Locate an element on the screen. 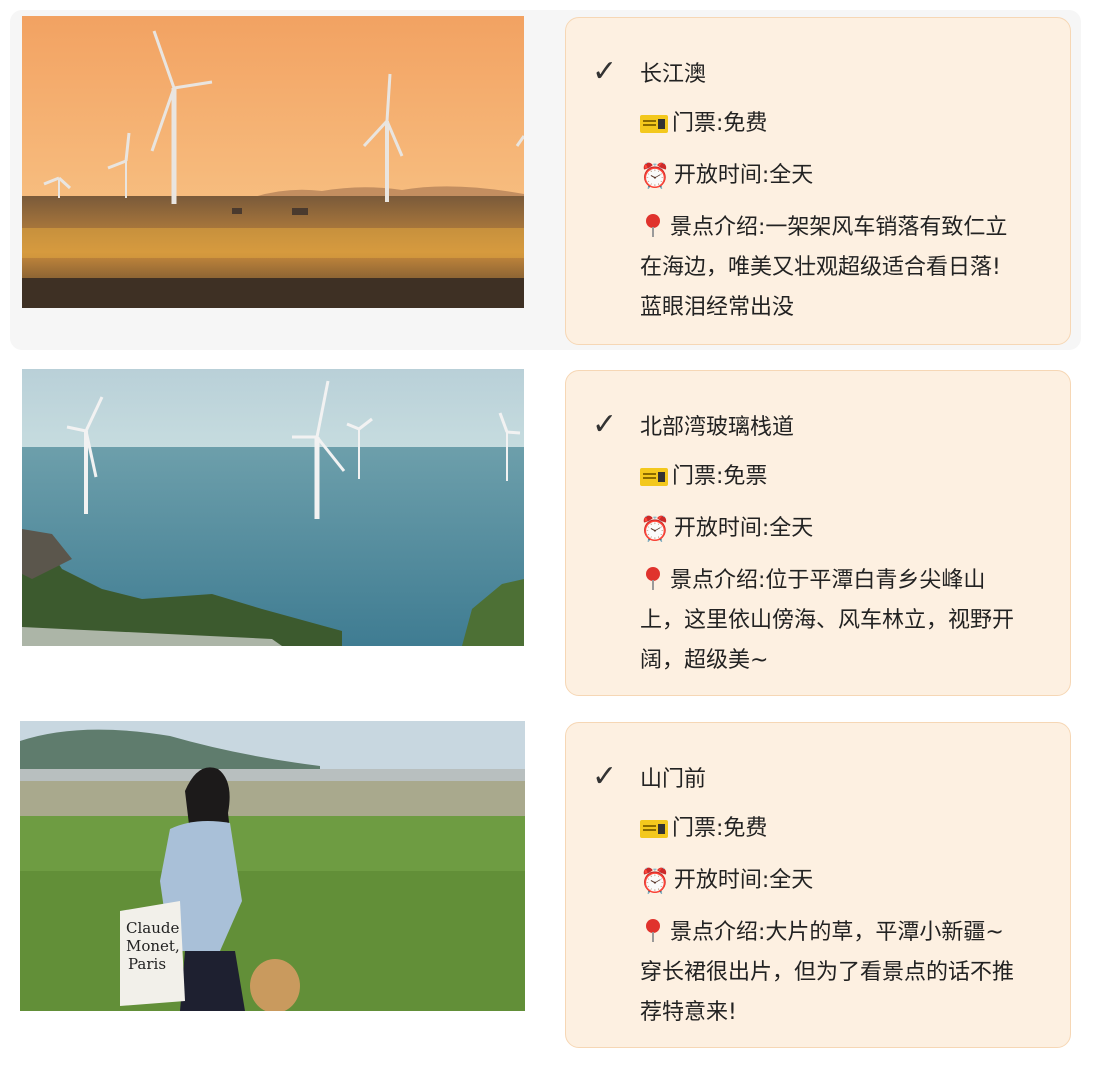 The image size is (1097, 1080). spot-name: 山门前 is located at coordinates (673, 779).